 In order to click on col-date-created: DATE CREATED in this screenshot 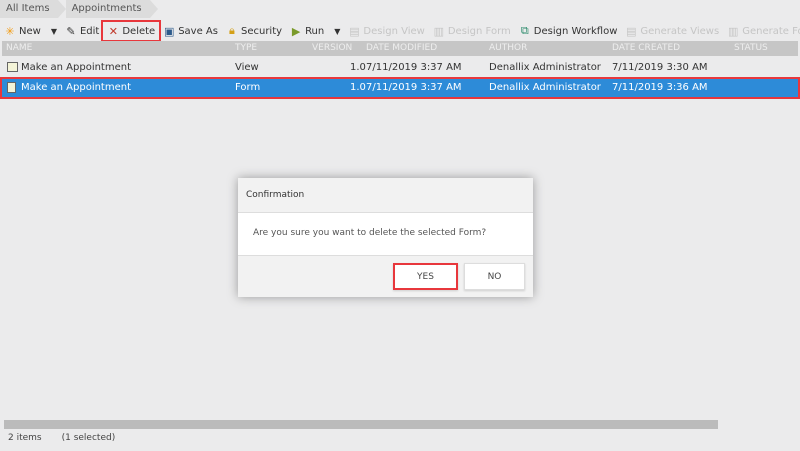, I will do `click(646, 48)`.